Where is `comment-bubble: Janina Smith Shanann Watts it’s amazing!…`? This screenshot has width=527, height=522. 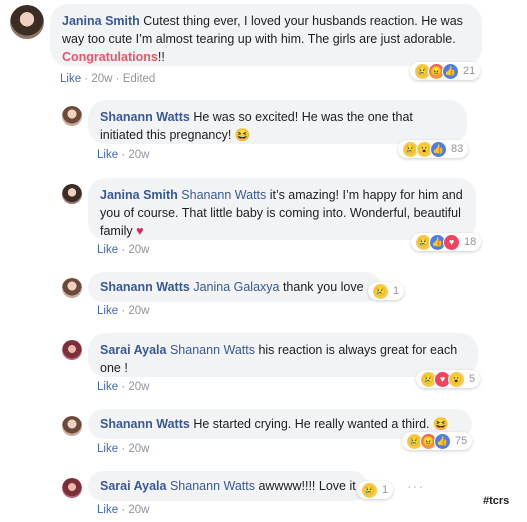
comment-bubble: Janina Smith Shanann Watts it’s amazing!… is located at coordinates (282, 209).